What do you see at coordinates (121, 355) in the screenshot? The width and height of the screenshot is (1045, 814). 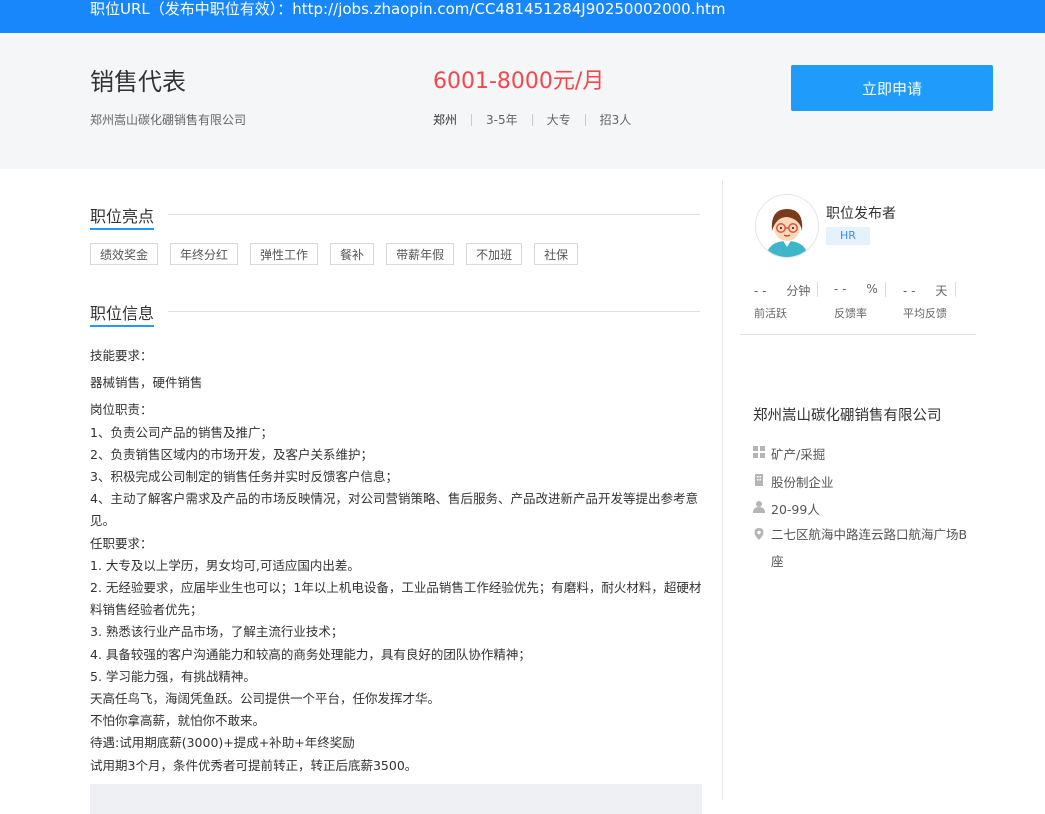 I see `desc-line: 技能要求：` at bounding box center [121, 355].